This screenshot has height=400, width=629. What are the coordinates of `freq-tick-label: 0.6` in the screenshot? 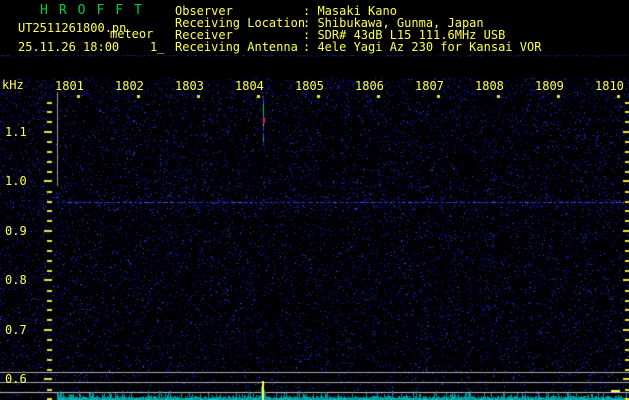 It's located at (16, 379).